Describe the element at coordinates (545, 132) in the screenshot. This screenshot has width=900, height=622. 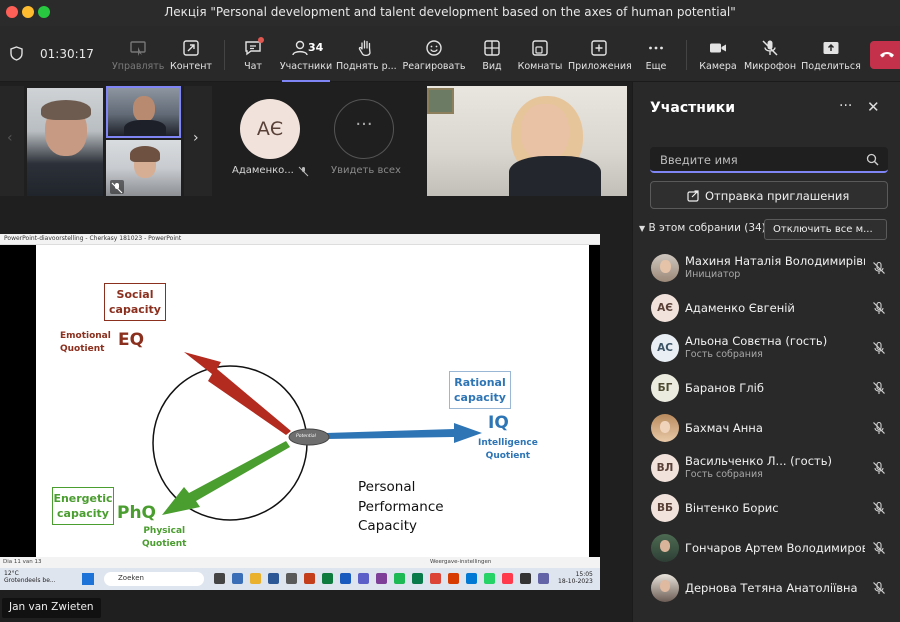
I see `participant-face` at that location.